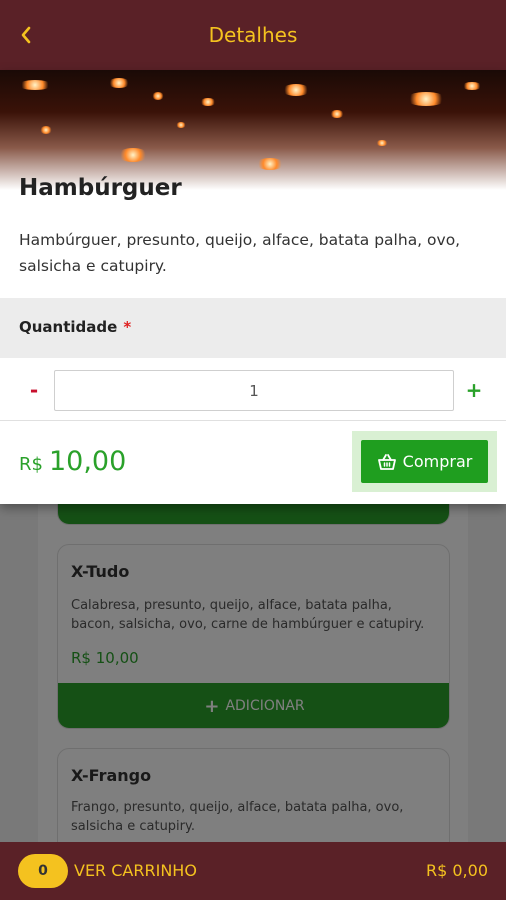 The image size is (506, 900). I want to click on product-title: Hambúrguer, so click(100, 188).